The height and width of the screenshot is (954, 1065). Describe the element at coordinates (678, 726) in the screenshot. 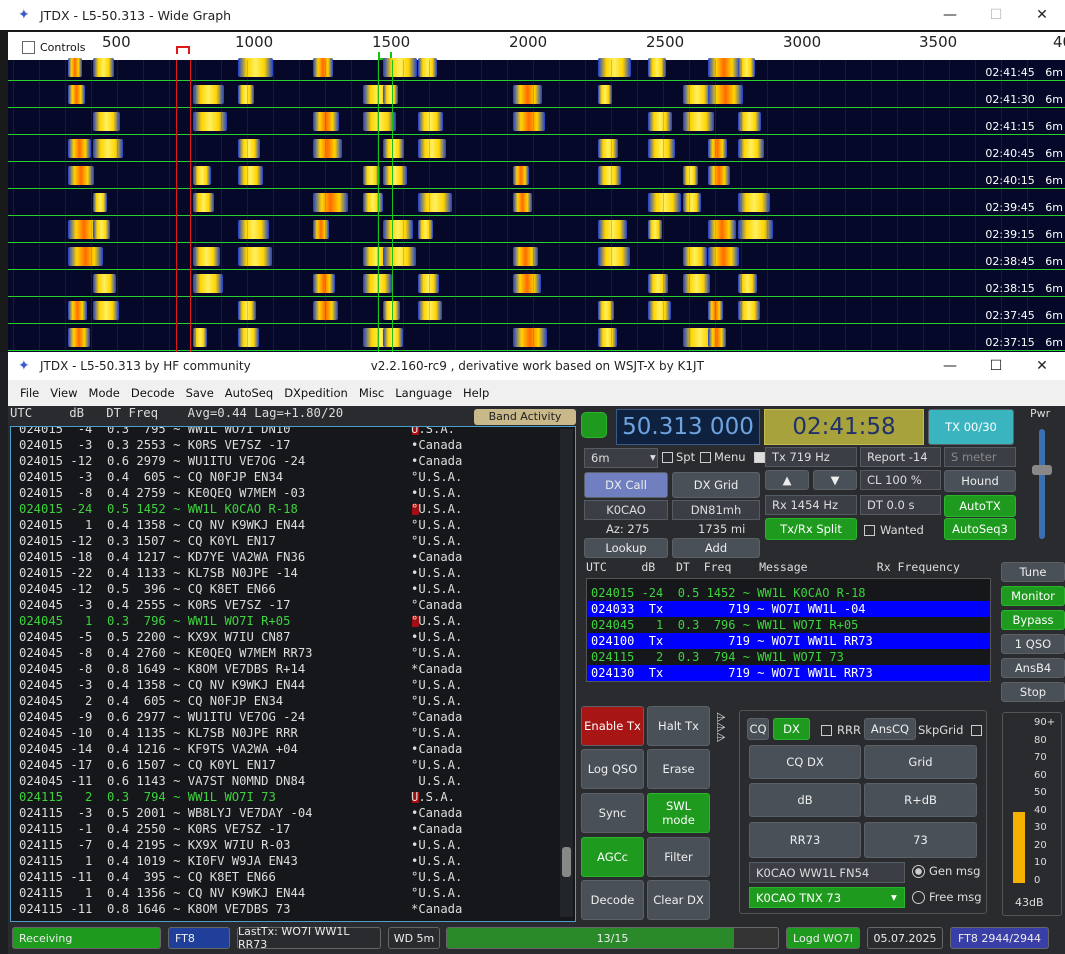

I see `halt-tx-button: Halt Tx` at that location.